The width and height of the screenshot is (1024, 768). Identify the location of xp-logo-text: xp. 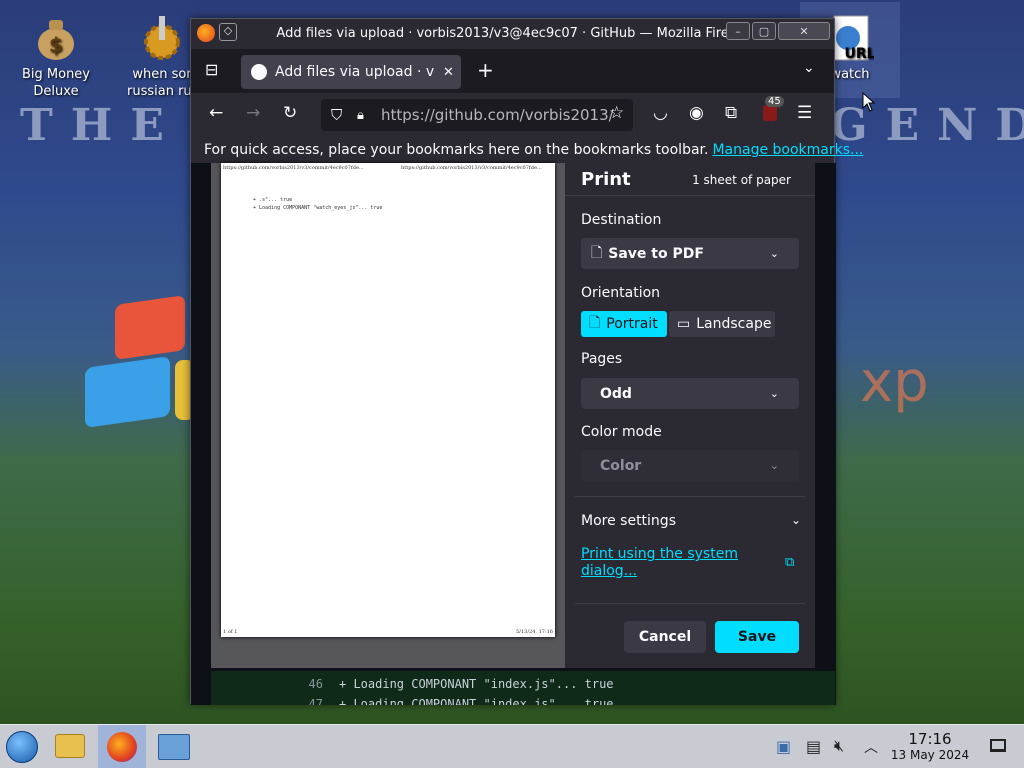
(894, 382).